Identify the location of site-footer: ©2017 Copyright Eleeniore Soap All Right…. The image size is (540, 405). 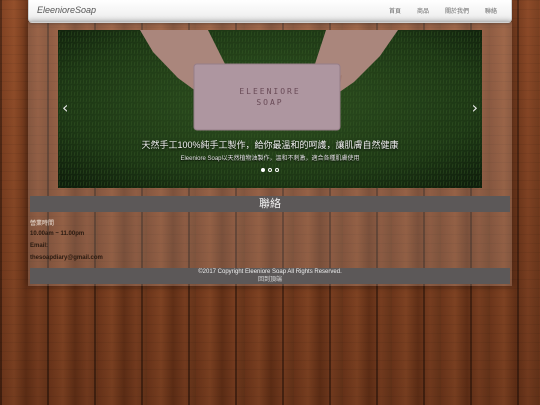
(270, 276).